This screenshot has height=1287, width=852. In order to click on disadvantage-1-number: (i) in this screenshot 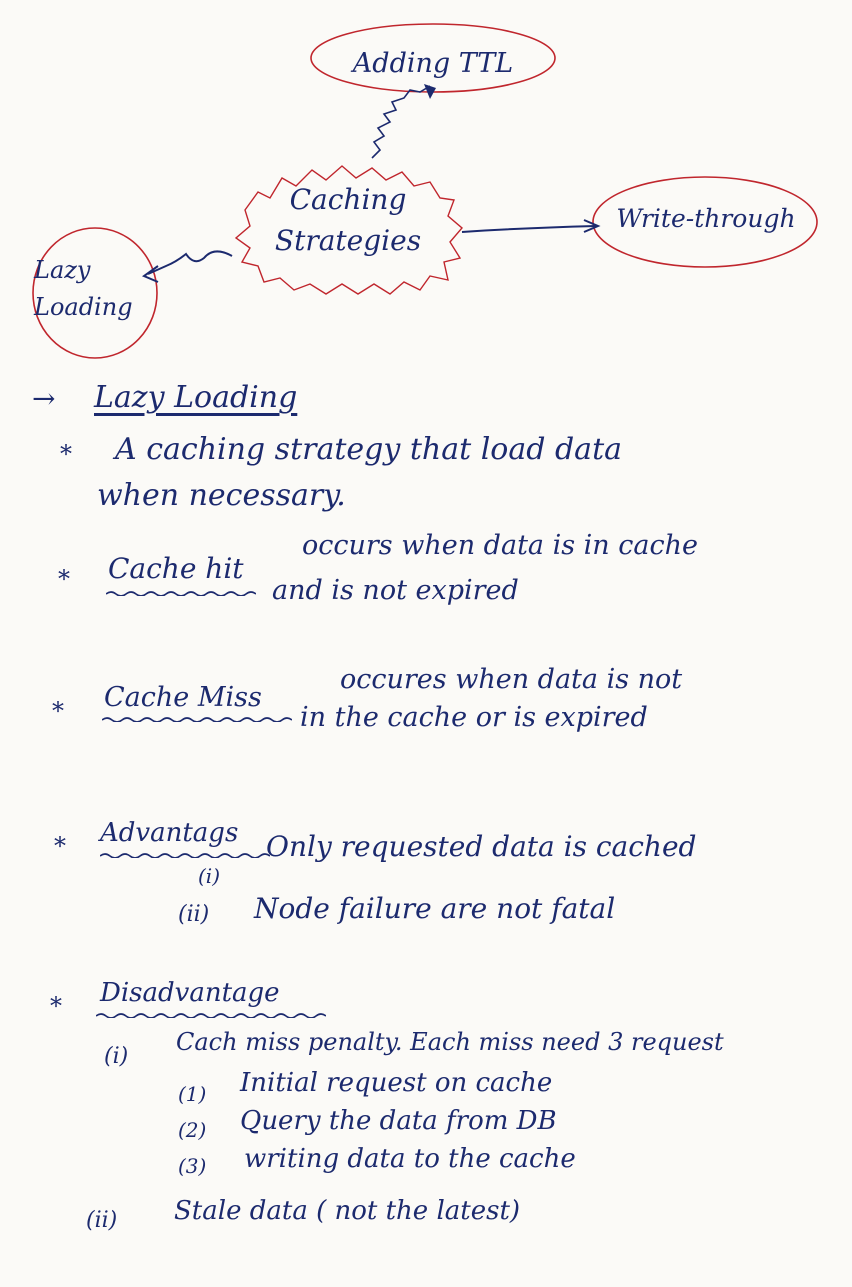, I will do `click(116, 1056)`.